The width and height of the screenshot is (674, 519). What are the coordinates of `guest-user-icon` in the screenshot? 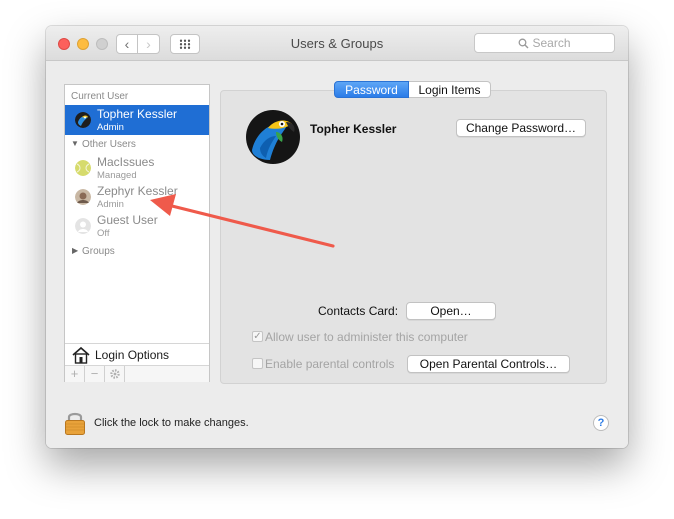 It's located at (83, 226).